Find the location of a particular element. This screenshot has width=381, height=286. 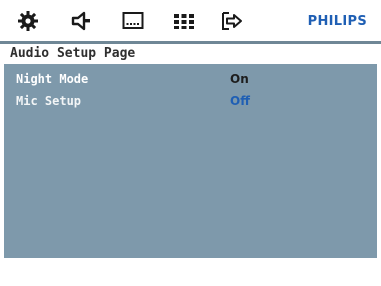

screen-icon is located at coordinates (133, 21).